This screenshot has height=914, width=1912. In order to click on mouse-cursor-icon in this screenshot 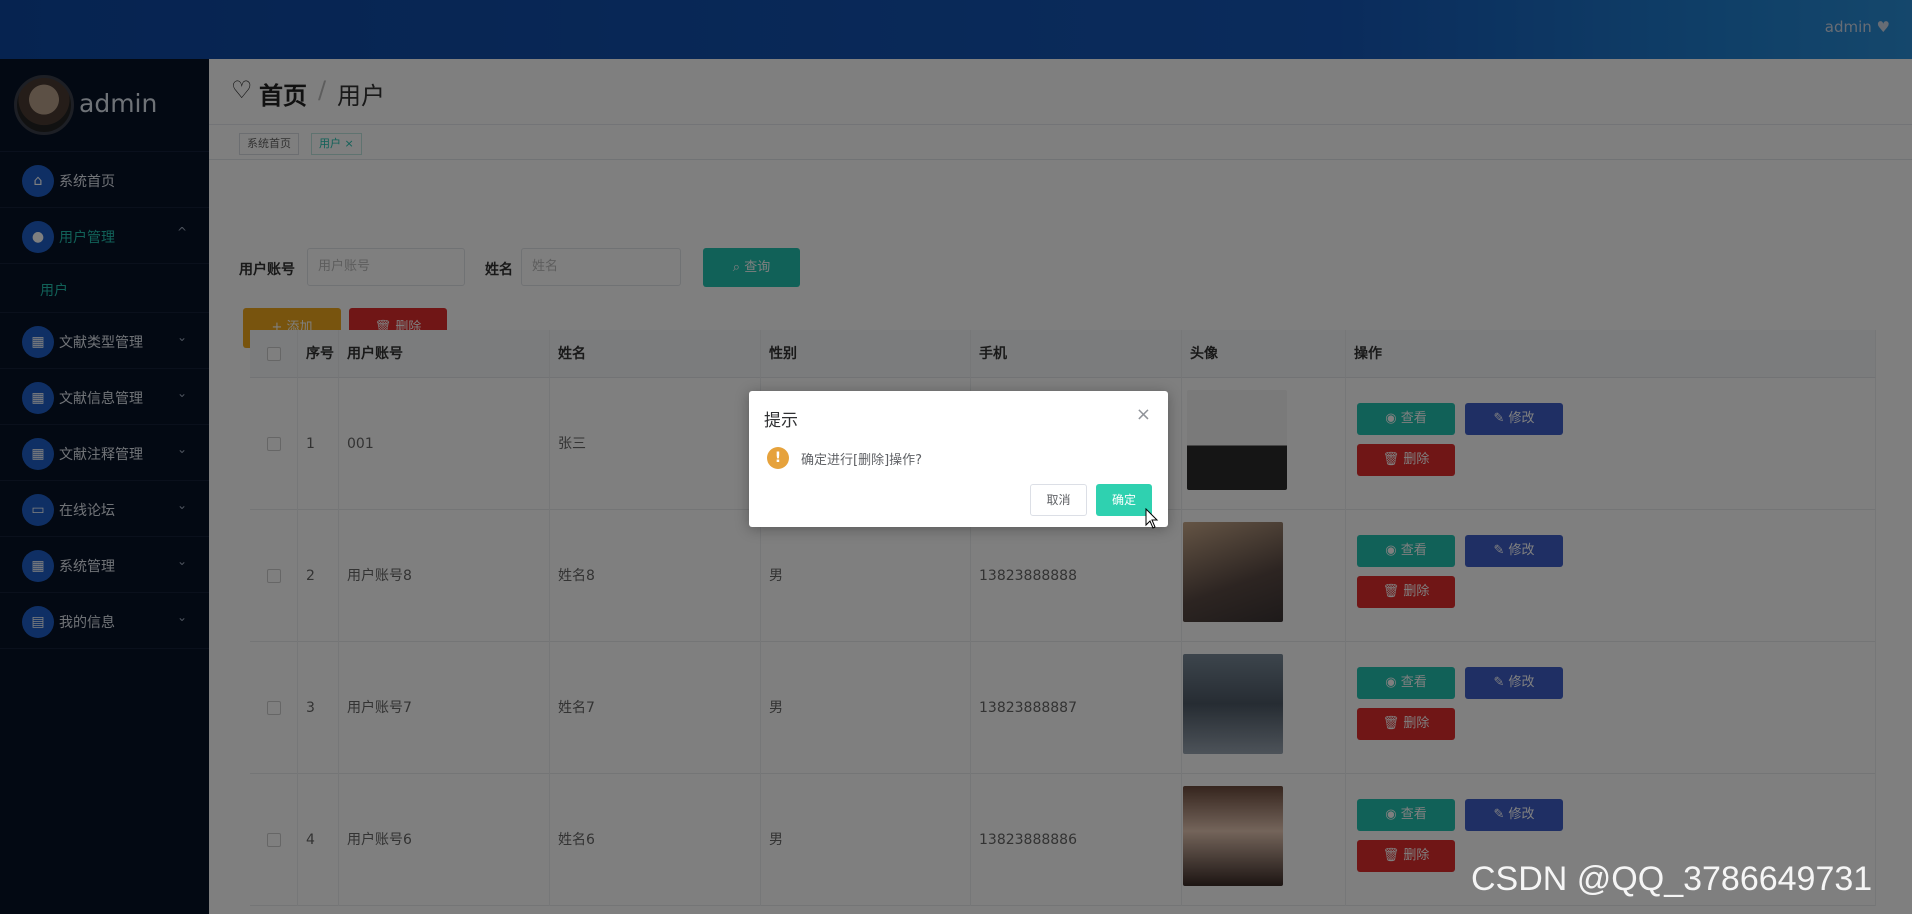, I will do `click(1152, 518)`.